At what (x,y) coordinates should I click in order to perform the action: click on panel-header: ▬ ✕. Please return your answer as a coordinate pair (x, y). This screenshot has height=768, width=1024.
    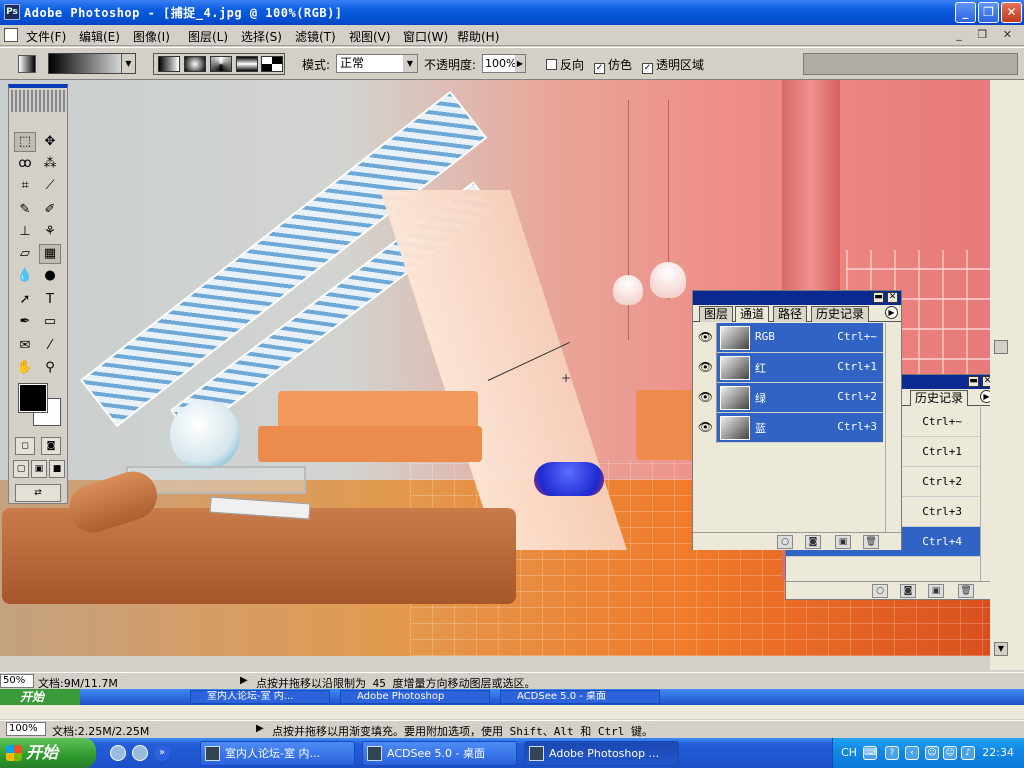
    Looking at the image, I should click on (797, 298).